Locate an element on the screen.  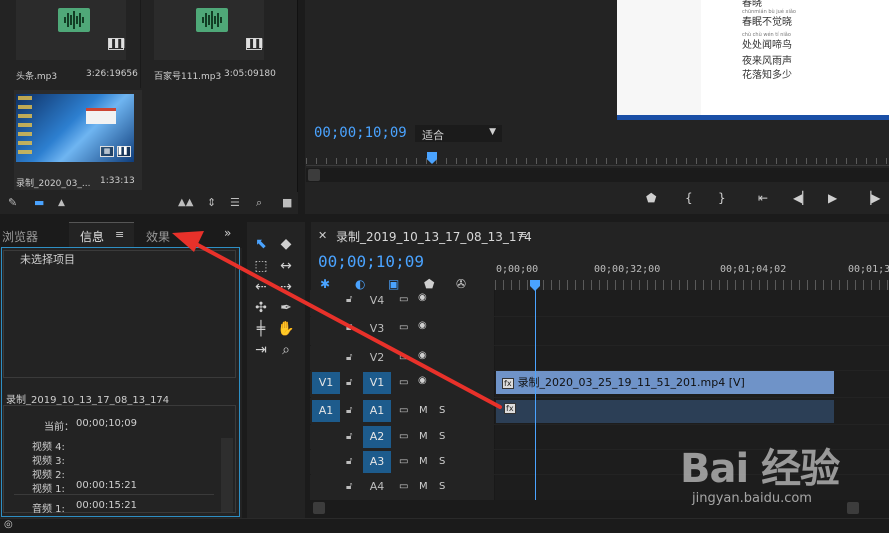
watermark-url: jingyan.baidu.com is located at coordinates (752, 498).